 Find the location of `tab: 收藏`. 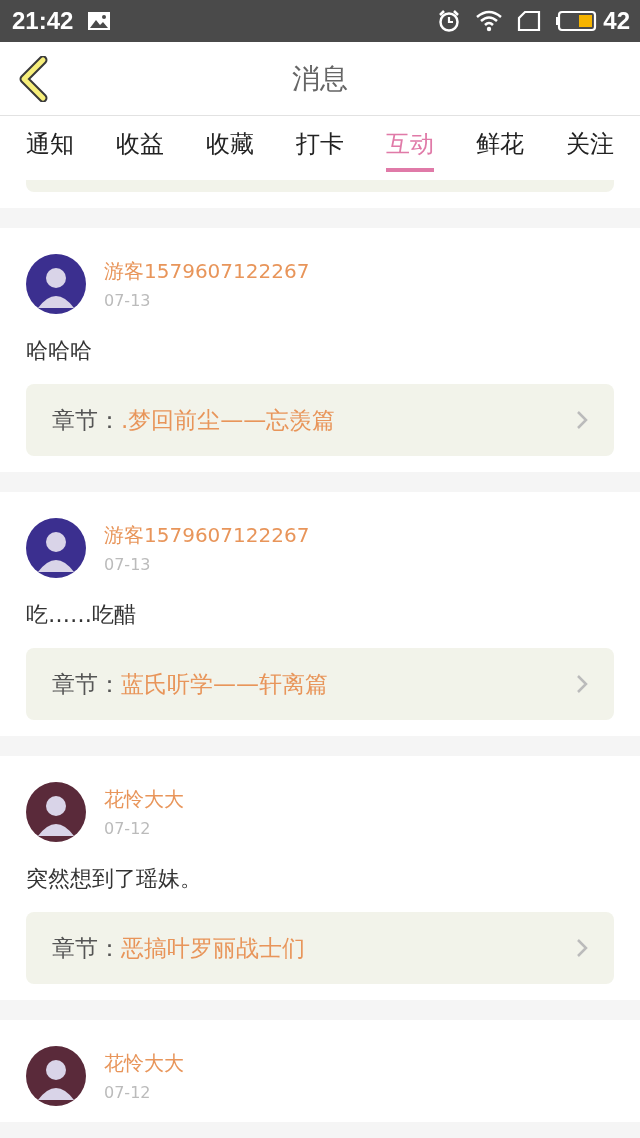

tab: 收藏 is located at coordinates (230, 144).